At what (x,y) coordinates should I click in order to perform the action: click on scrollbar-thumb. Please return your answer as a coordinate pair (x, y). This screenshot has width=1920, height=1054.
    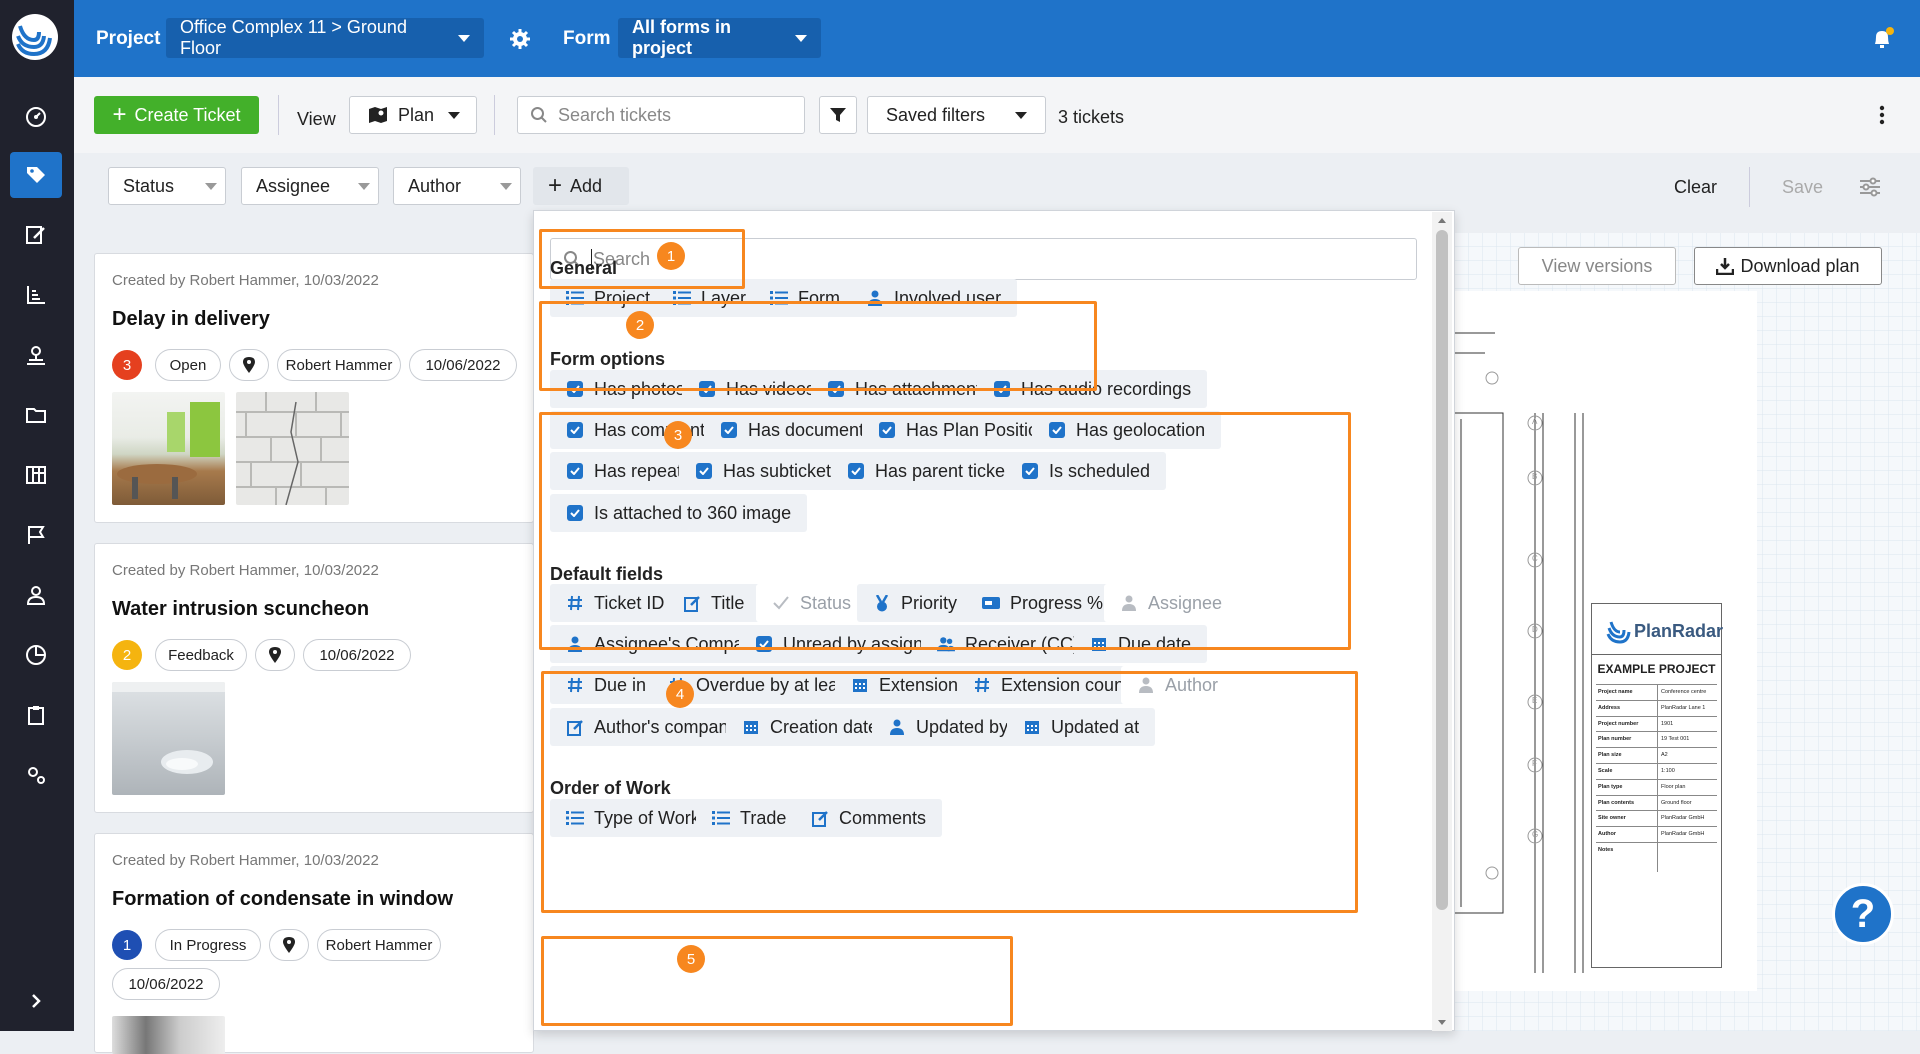
    Looking at the image, I should click on (1442, 570).